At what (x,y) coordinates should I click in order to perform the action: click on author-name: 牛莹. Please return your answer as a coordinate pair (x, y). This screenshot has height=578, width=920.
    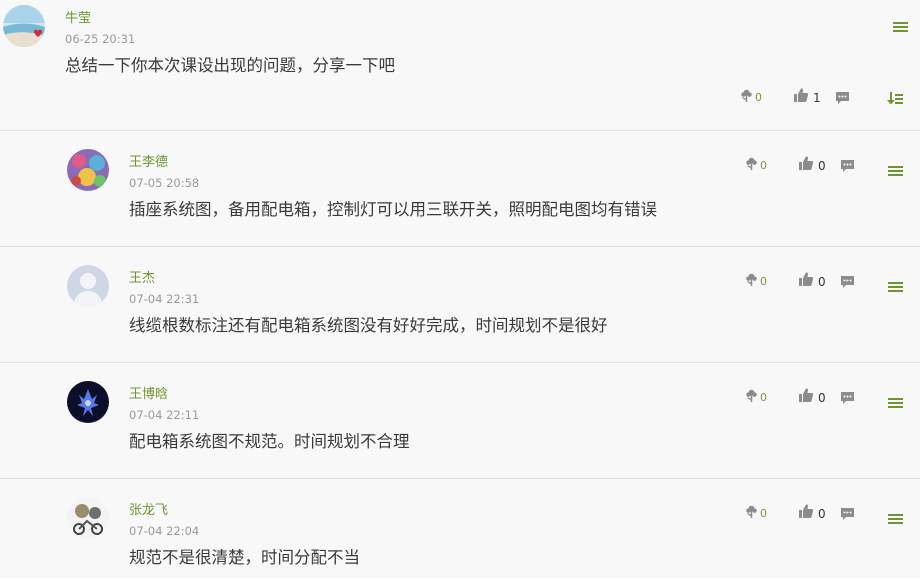
    Looking at the image, I should click on (78, 19).